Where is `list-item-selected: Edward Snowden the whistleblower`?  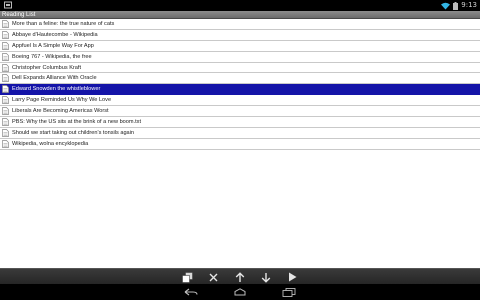
list-item-selected: Edward Snowden the whistleblower is located at coordinates (240, 90).